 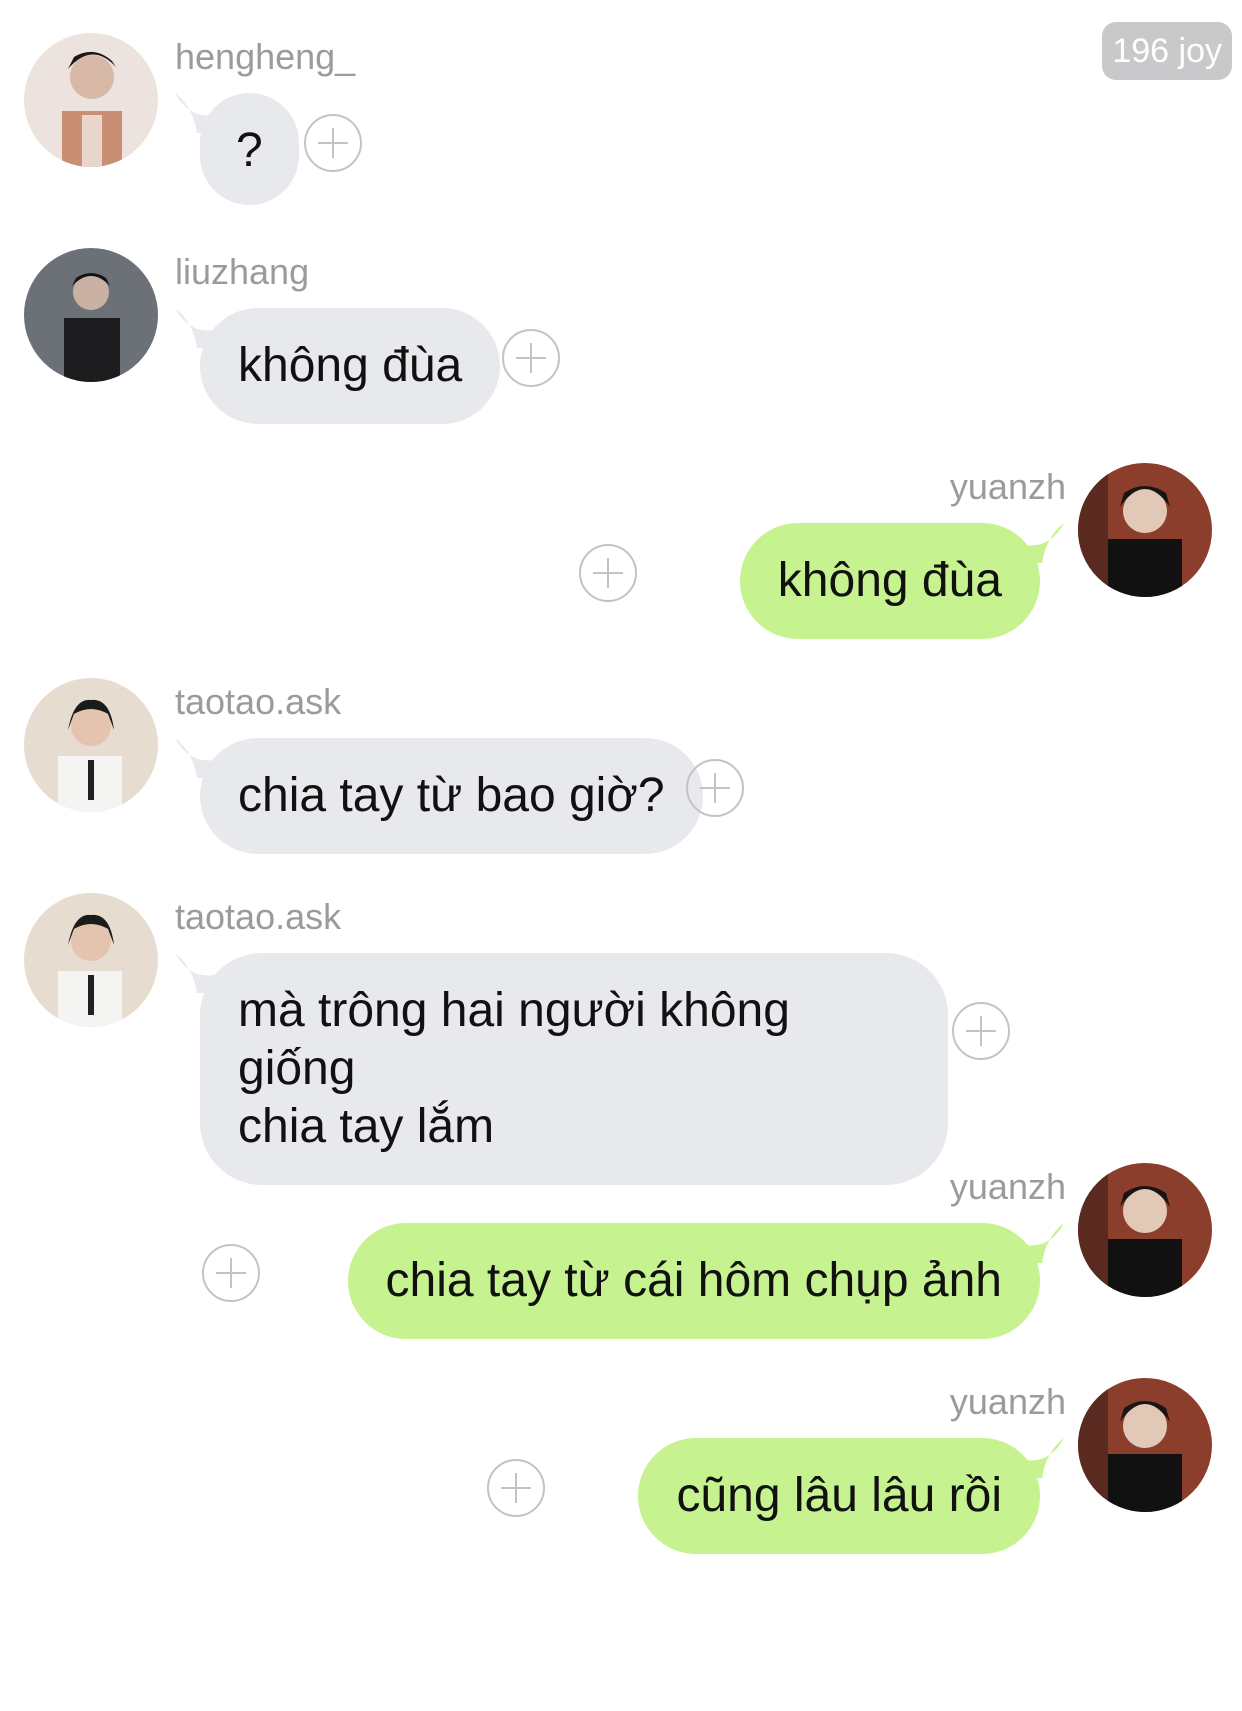 What do you see at coordinates (91, 100) in the screenshot?
I see `hengheng-avatar` at bounding box center [91, 100].